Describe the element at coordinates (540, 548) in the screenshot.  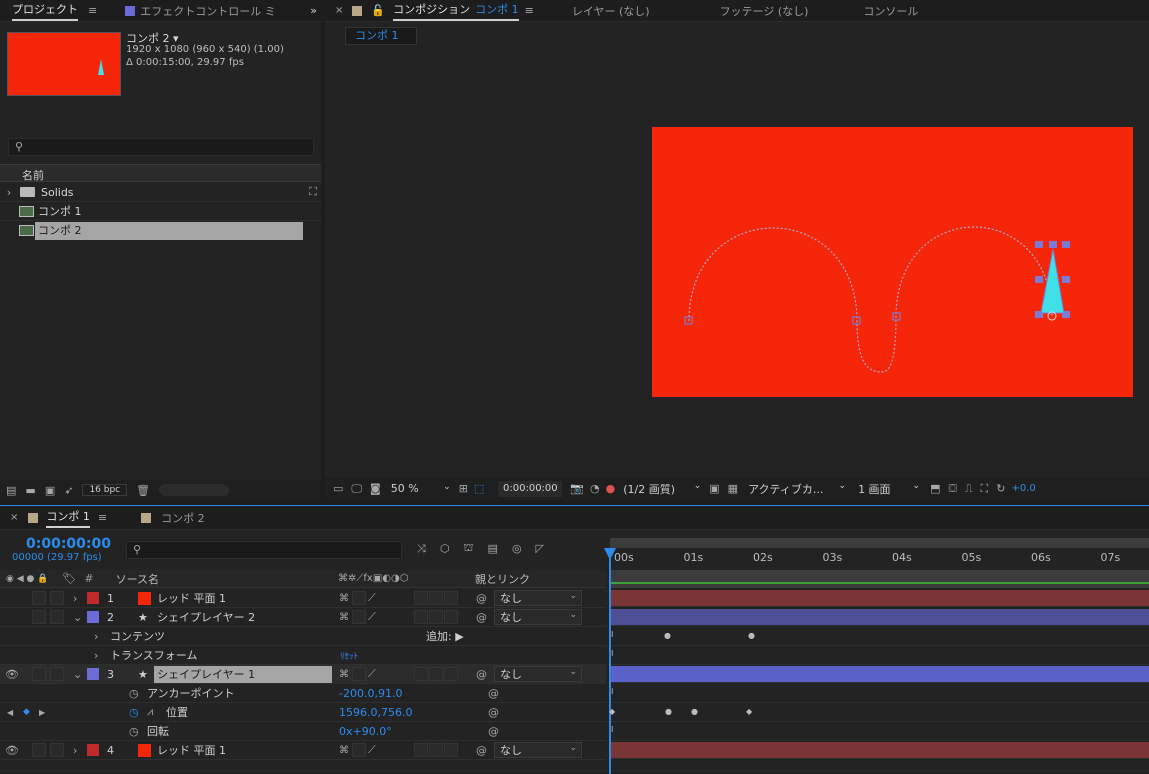
I see `graph-editor-icon: ◸` at that location.